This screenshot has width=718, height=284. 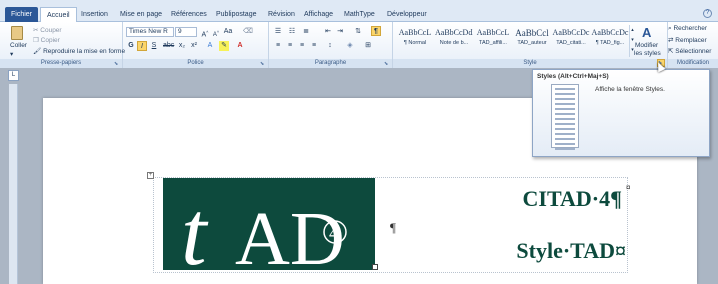 I want to click on select-button: ⇱ Sélectionner, so click(x=689, y=51).